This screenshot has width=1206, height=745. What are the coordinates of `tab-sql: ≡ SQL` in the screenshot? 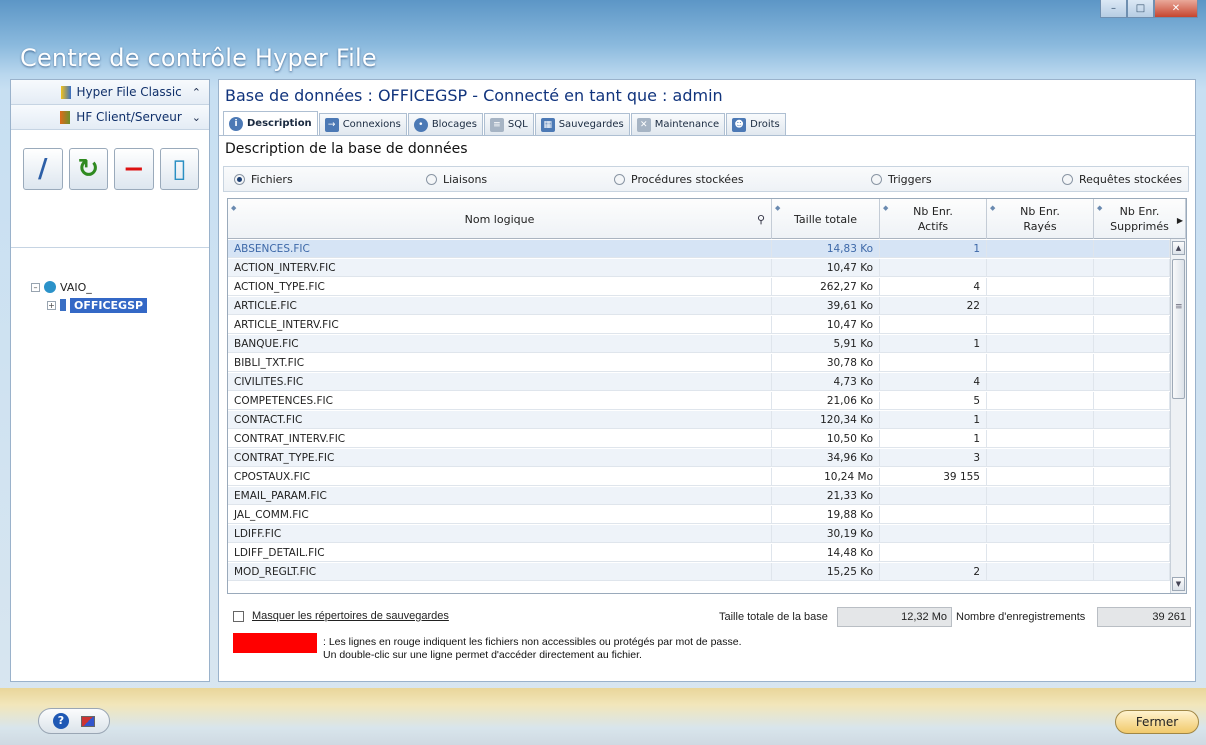 It's located at (508, 124).